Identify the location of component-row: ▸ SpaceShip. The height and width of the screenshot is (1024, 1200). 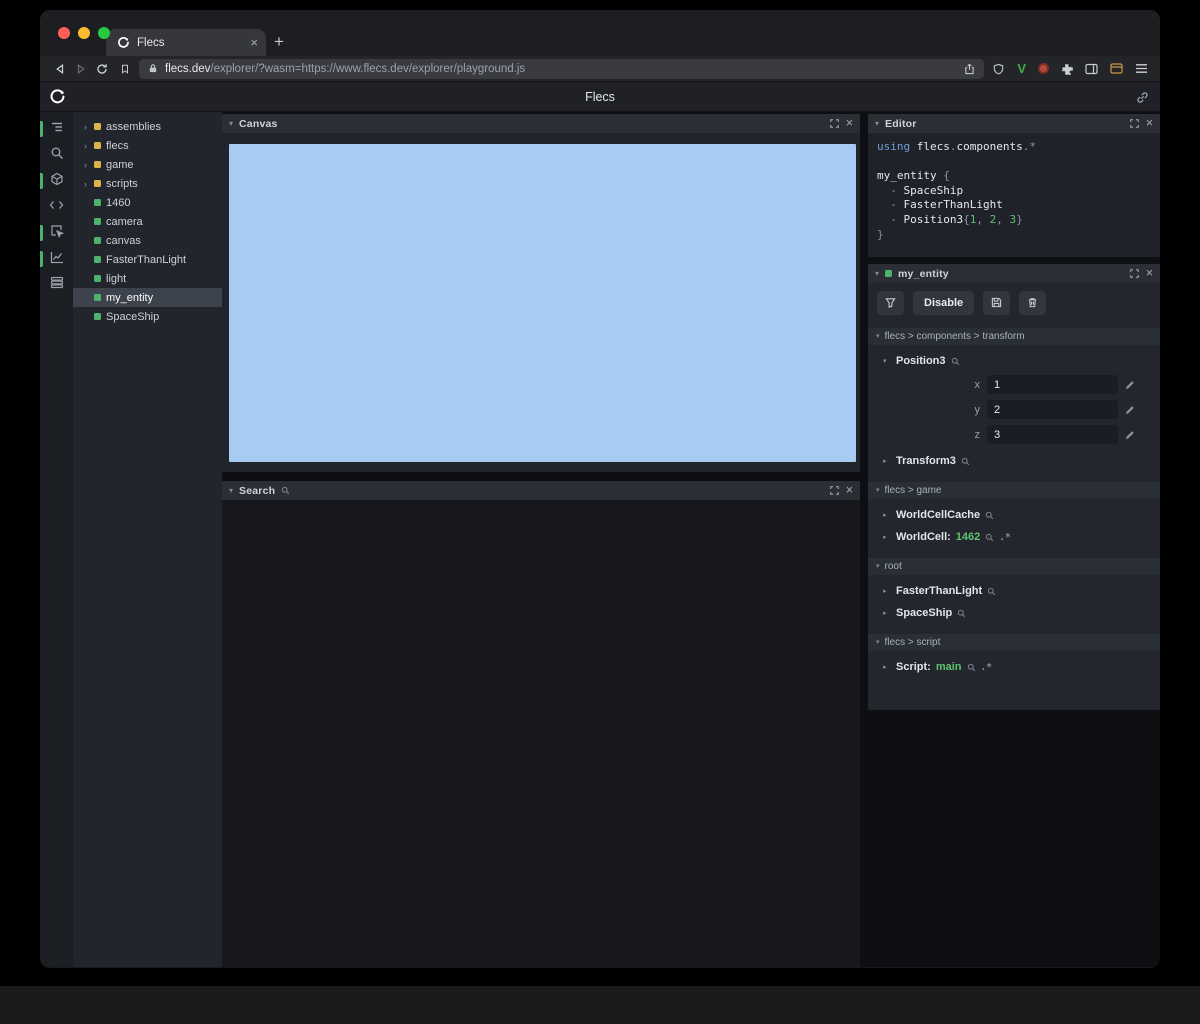
(1014, 613).